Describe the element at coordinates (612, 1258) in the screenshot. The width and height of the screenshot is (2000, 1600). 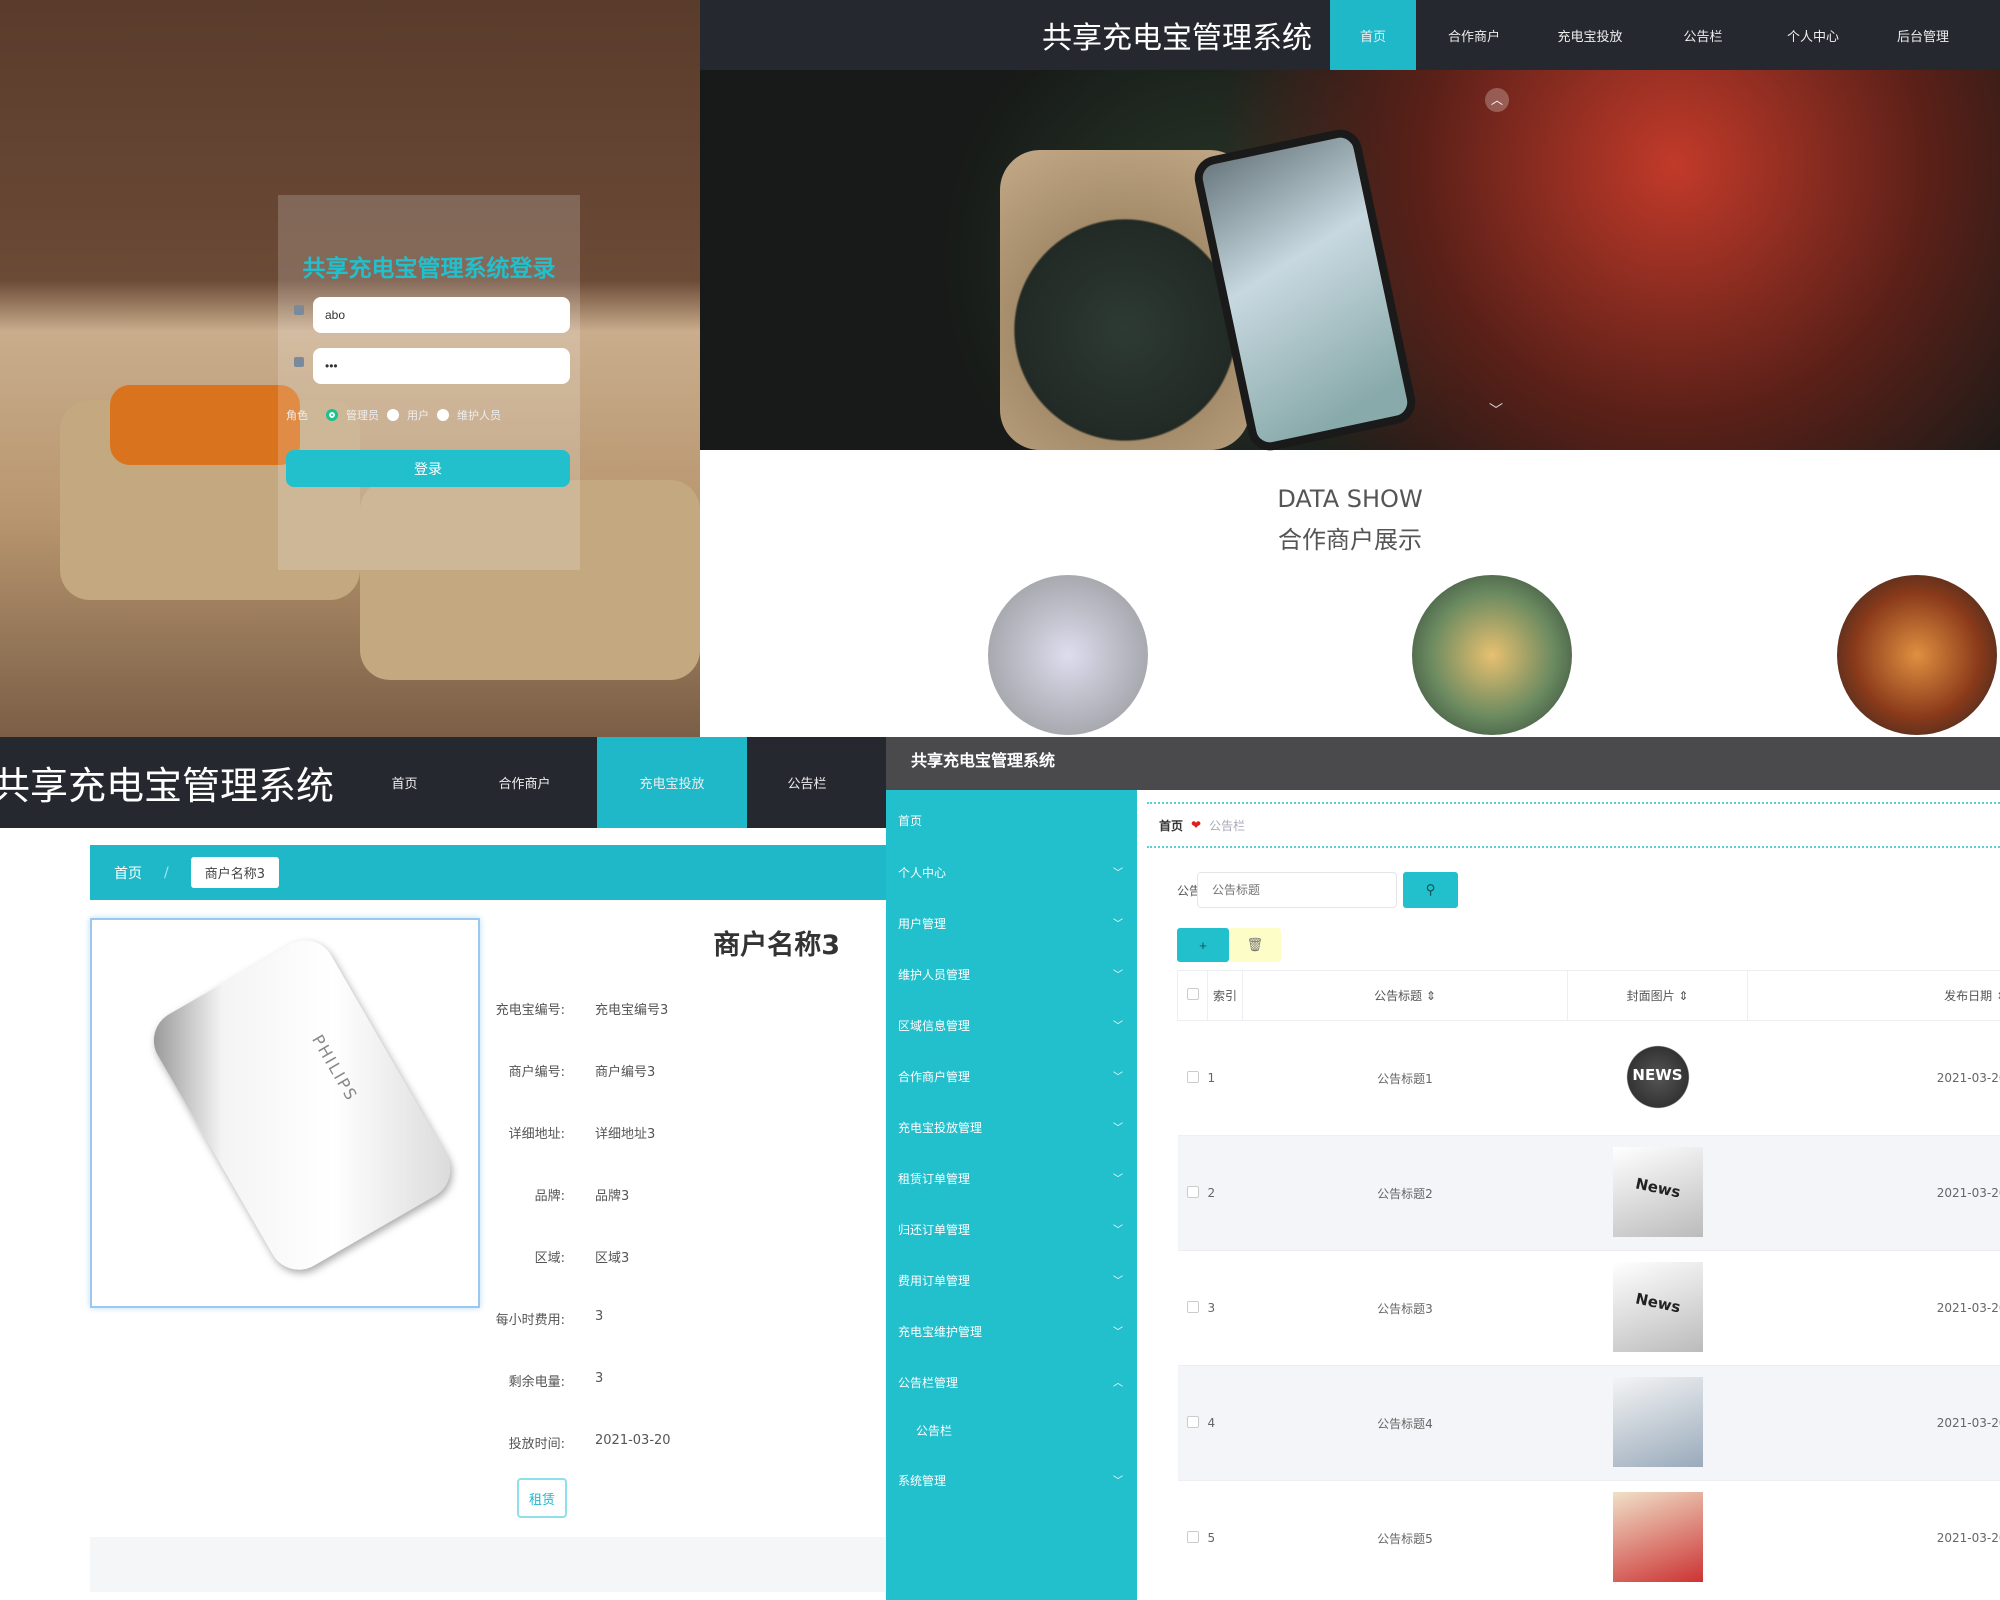
I see `field-value: 区域3` at that location.